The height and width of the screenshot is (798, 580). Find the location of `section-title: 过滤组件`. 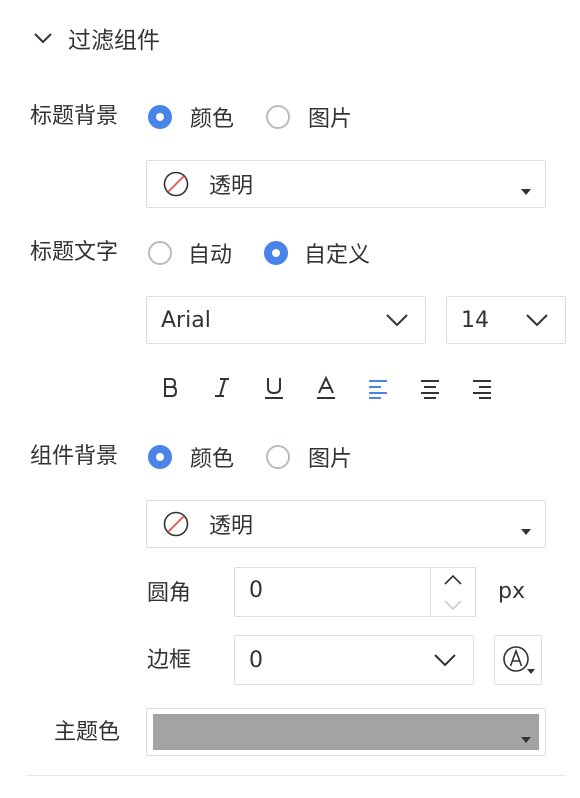

section-title: 过滤组件 is located at coordinates (114, 41).